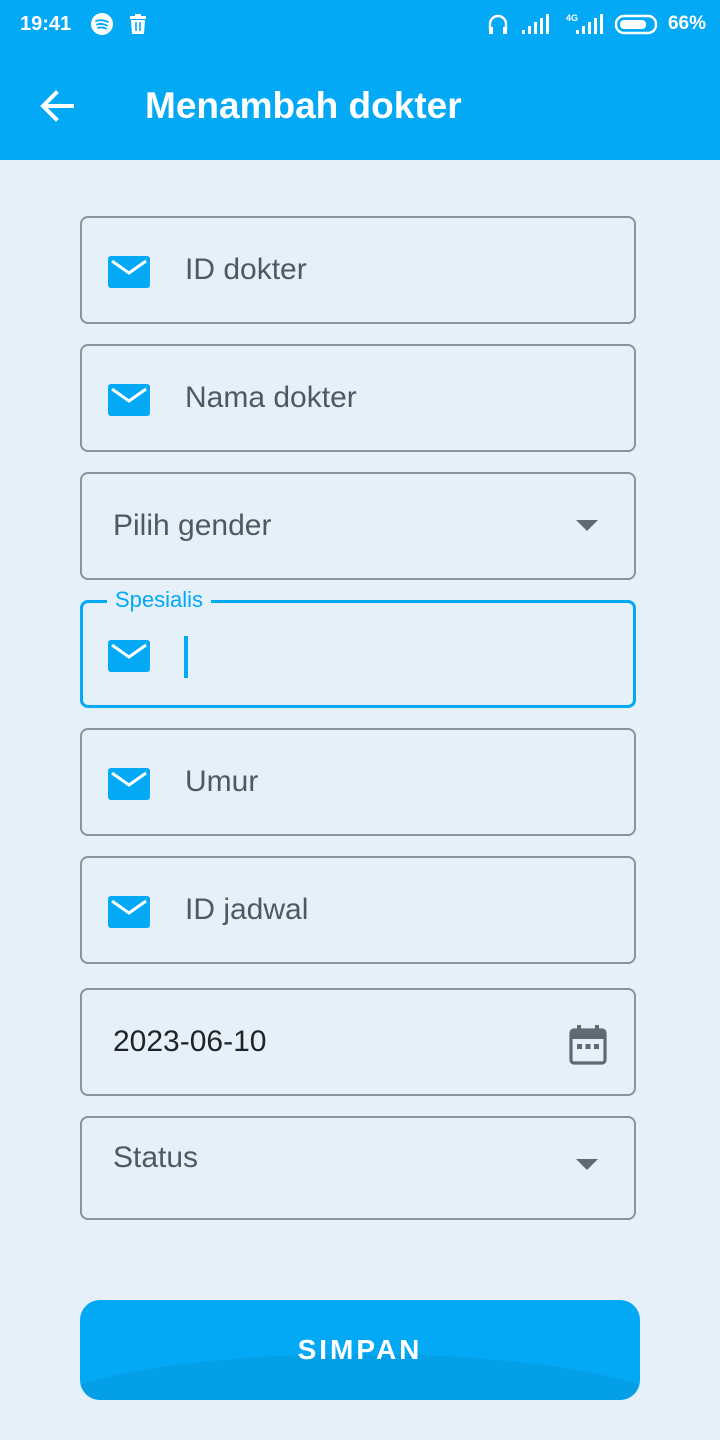 The image size is (720, 1440). What do you see at coordinates (358, 1168) in the screenshot?
I see `status-dropdown: Status` at bounding box center [358, 1168].